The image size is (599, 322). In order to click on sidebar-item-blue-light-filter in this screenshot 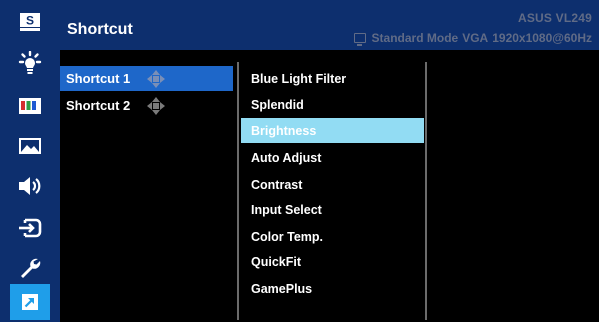, I will do `click(30, 63)`.